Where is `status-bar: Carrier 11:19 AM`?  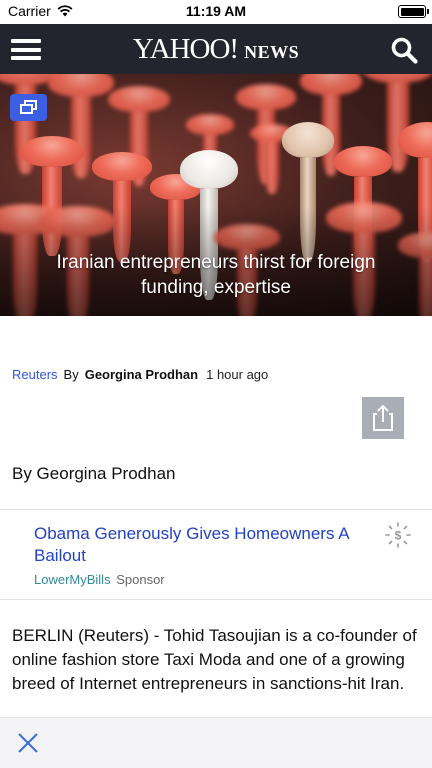
status-bar: Carrier 11:19 AM is located at coordinates (216, 12).